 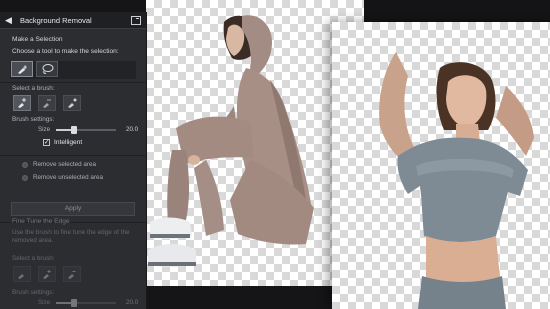 I want to click on fine-tune-heading: Fine Tune the Edge, so click(x=41, y=221).